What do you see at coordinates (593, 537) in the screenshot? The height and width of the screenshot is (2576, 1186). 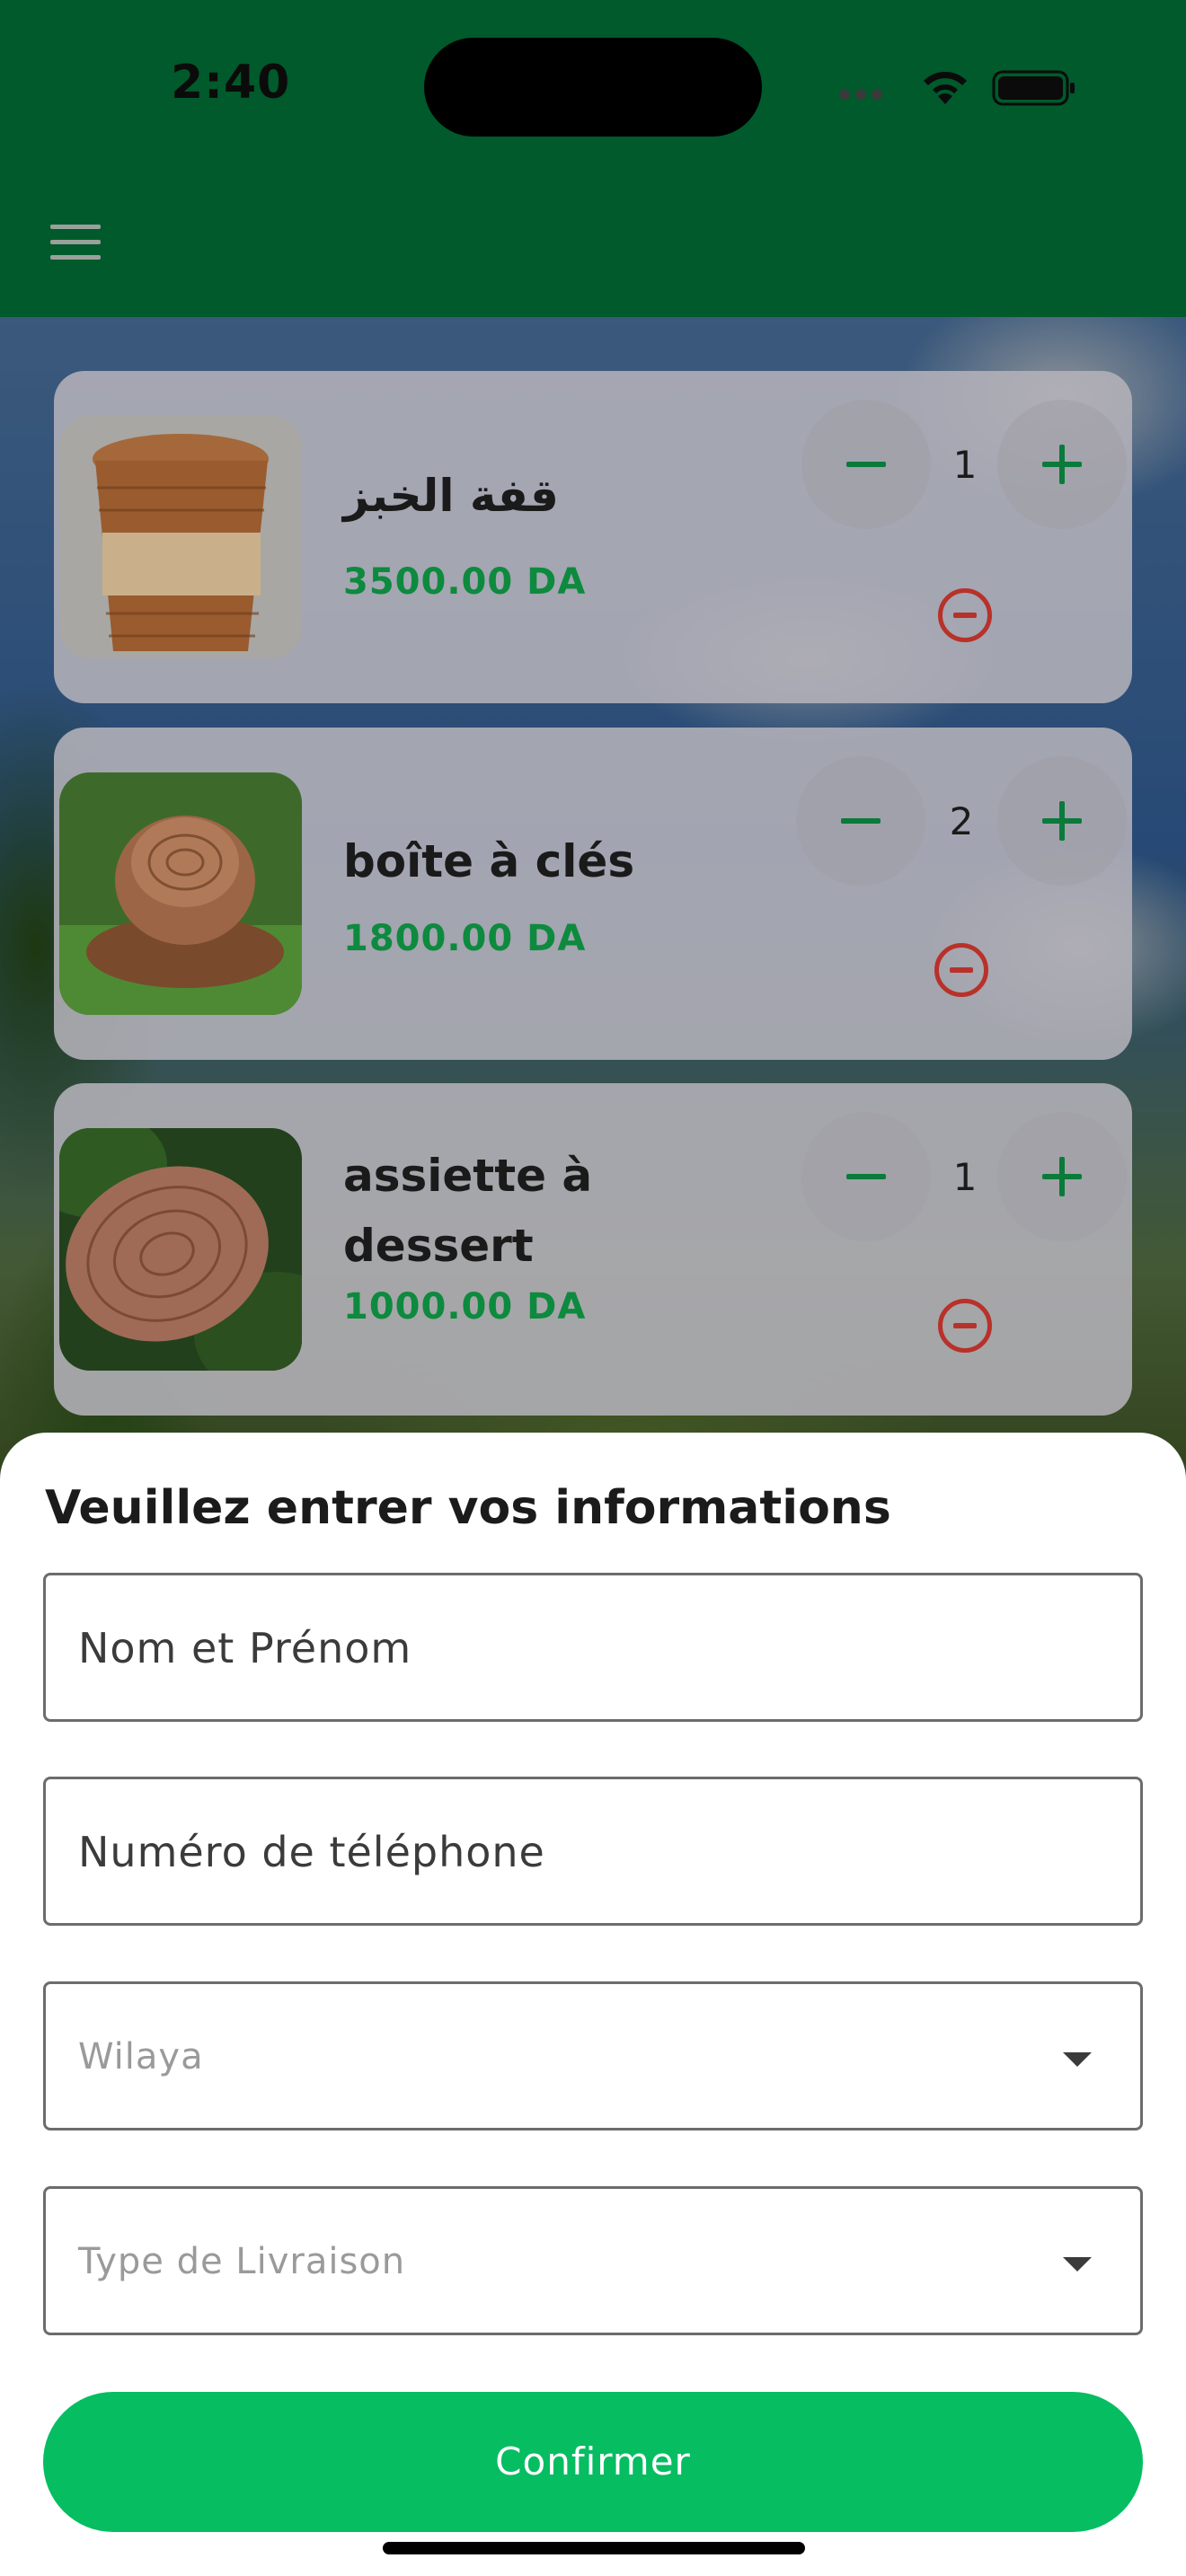 I see `cart-item: قفة الخبز 3500.00 DA 1` at bounding box center [593, 537].